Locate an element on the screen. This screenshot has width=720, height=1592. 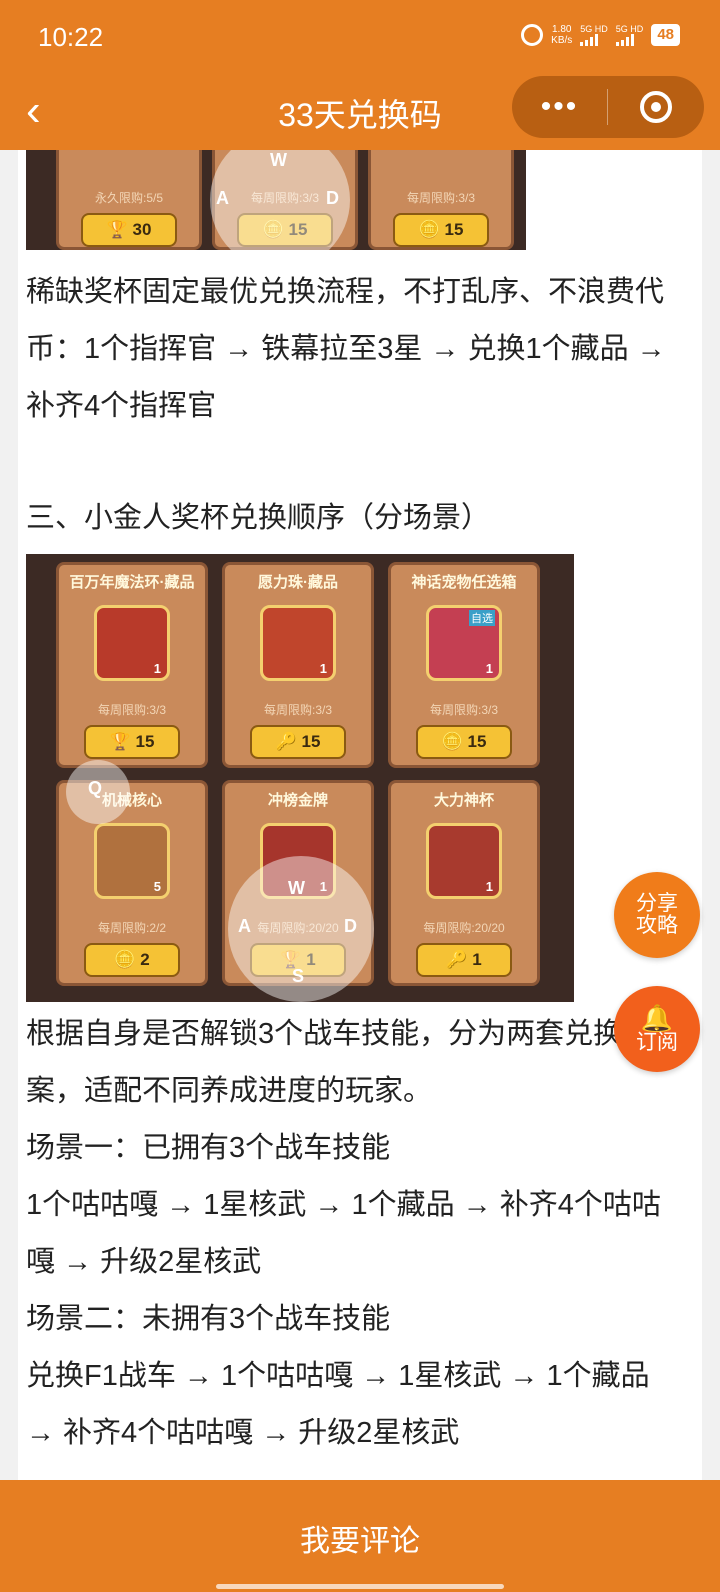
card-price: 🔑 1 is located at coordinates (464, 960).